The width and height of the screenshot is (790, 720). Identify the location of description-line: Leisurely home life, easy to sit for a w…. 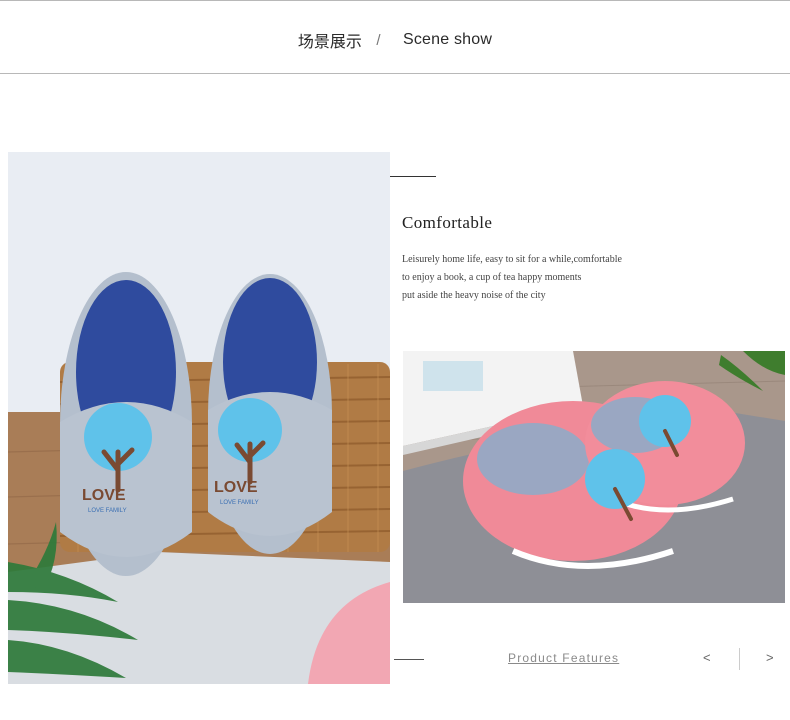
(512, 259).